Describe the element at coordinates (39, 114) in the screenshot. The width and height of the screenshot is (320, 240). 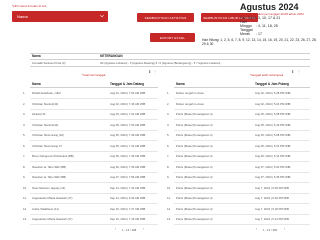
I see `row-name: Hirawan M` at that location.